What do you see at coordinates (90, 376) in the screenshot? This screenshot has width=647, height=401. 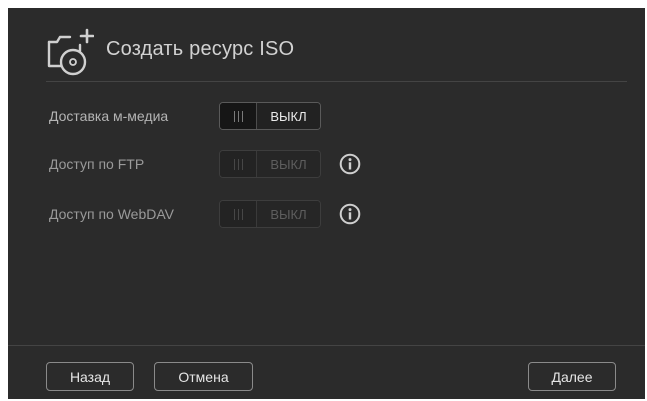 I see `back-button: Назад` at bounding box center [90, 376].